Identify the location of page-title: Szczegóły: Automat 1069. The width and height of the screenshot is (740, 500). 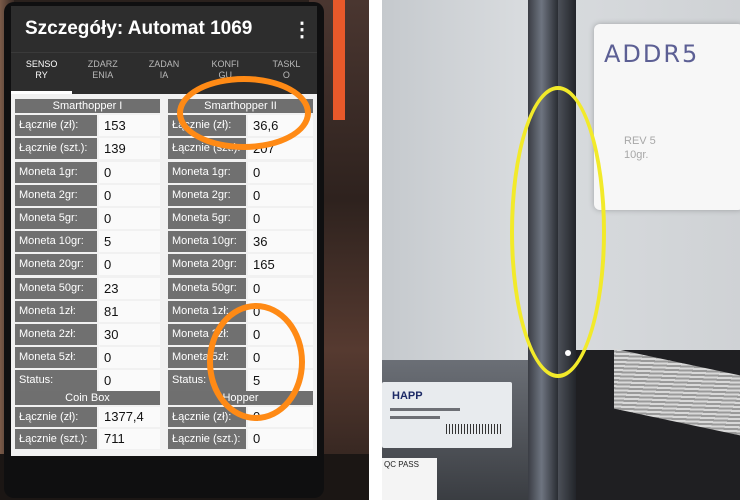
(139, 28).